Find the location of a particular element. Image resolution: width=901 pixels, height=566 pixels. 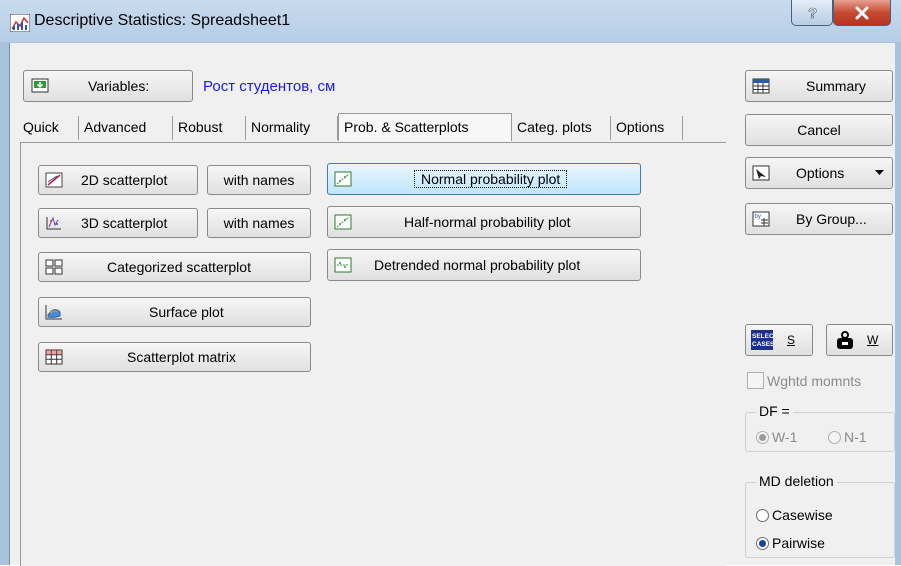

tab-robust: Robust is located at coordinates (209, 128).